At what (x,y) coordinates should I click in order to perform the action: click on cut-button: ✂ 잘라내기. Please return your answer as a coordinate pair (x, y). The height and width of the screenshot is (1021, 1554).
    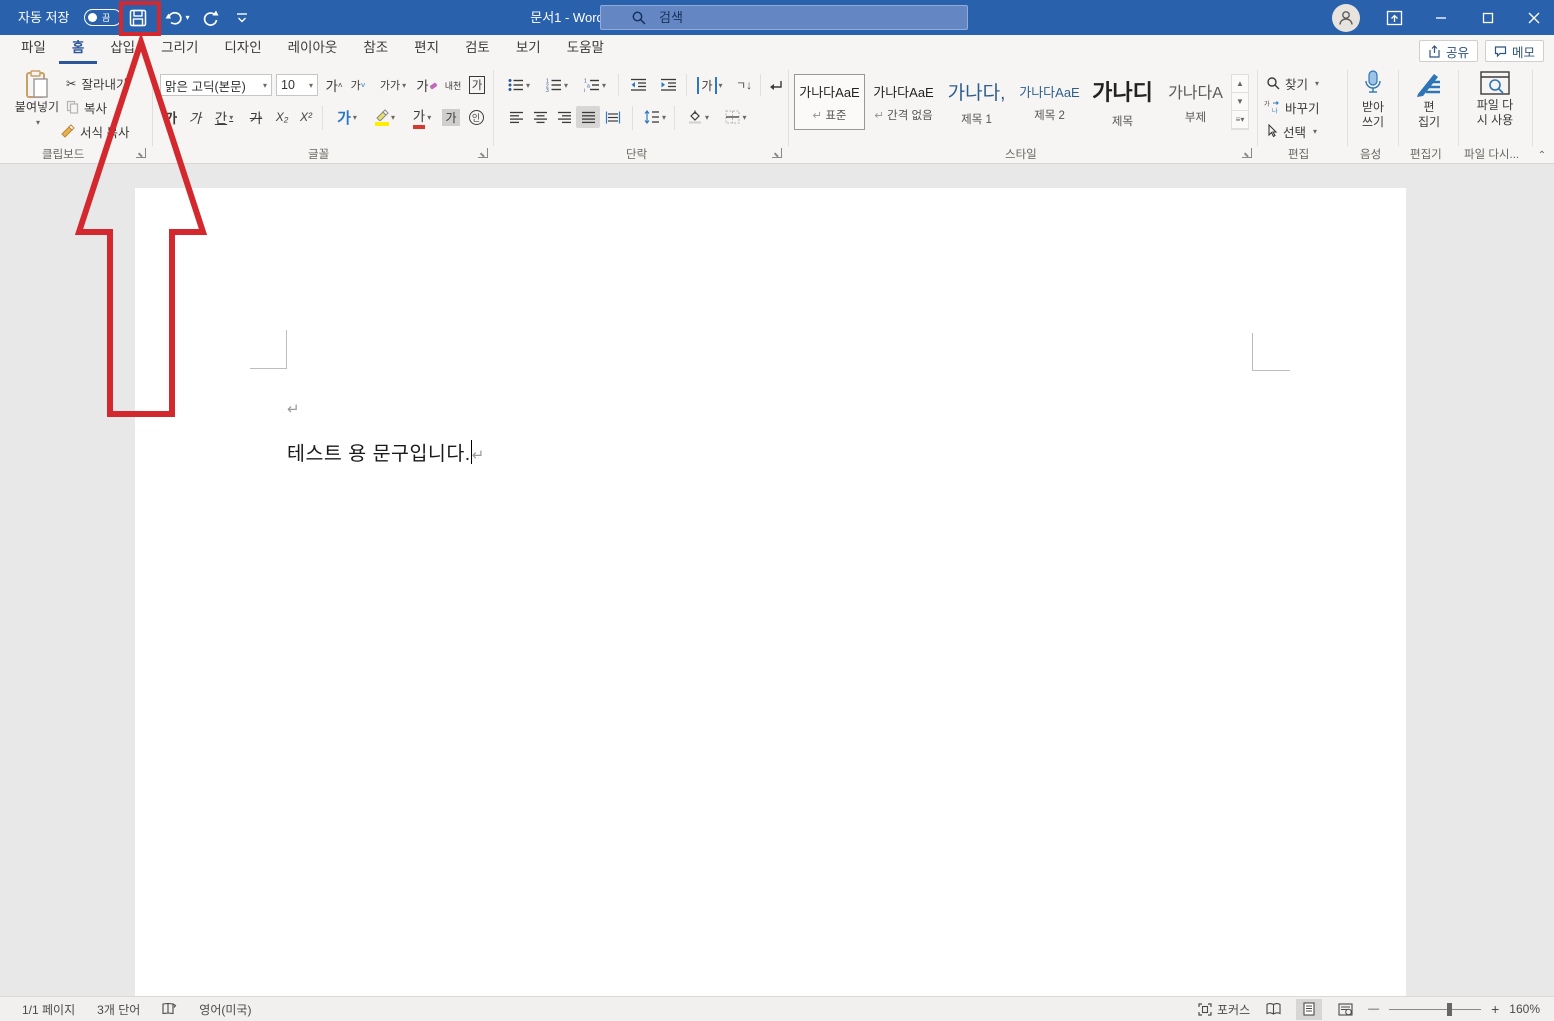
    Looking at the image, I should click on (97, 83).